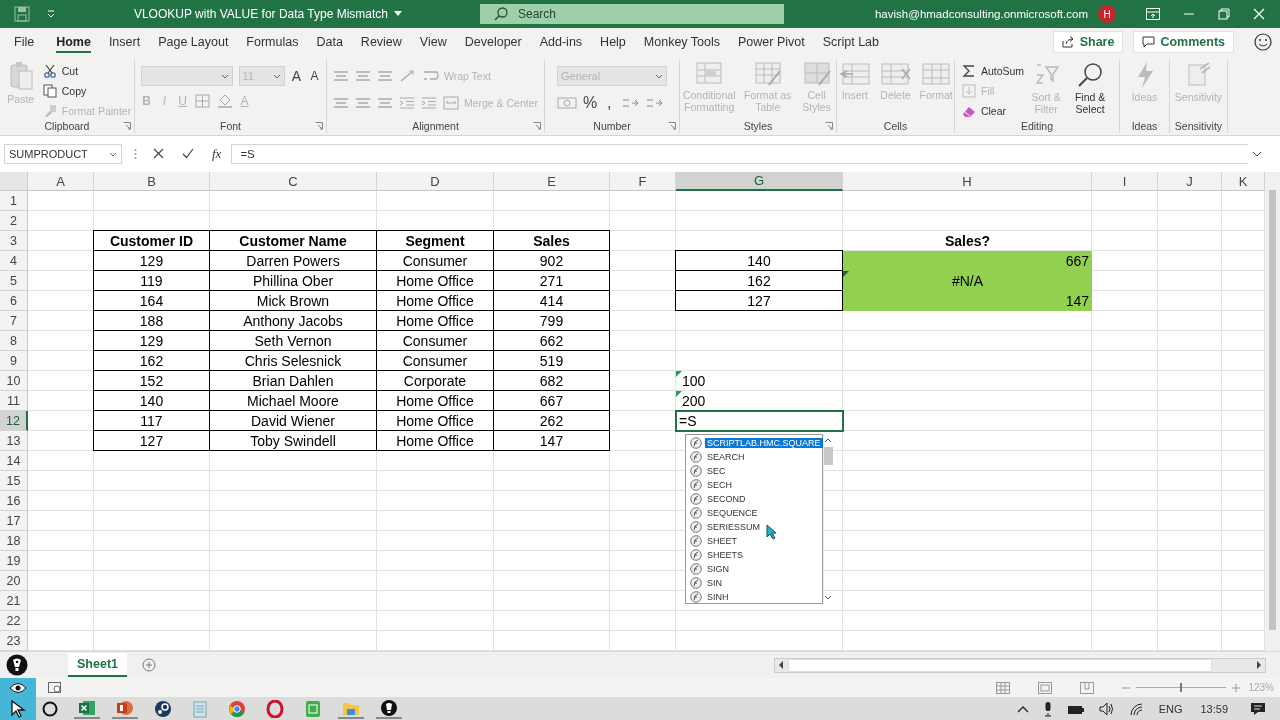 Image resolution: width=1280 pixels, height=720 pixels. I want to click on percent-button: %, so click(590, 103).